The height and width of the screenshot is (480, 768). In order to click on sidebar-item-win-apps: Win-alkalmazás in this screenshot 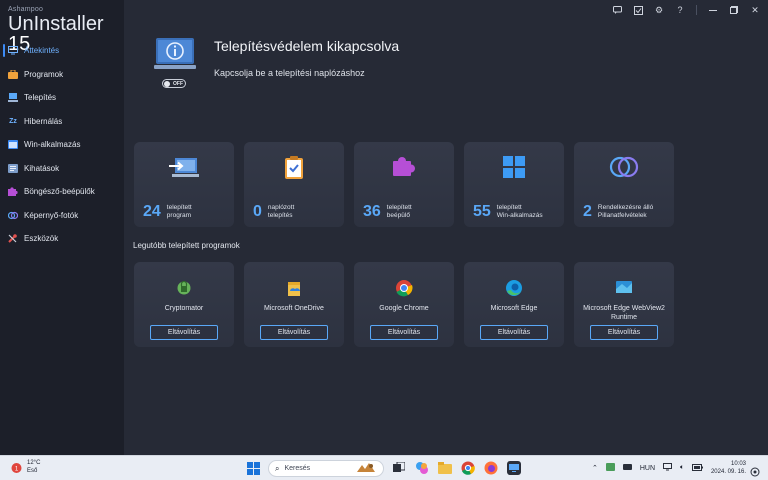, I will do `click(62, 145)`.